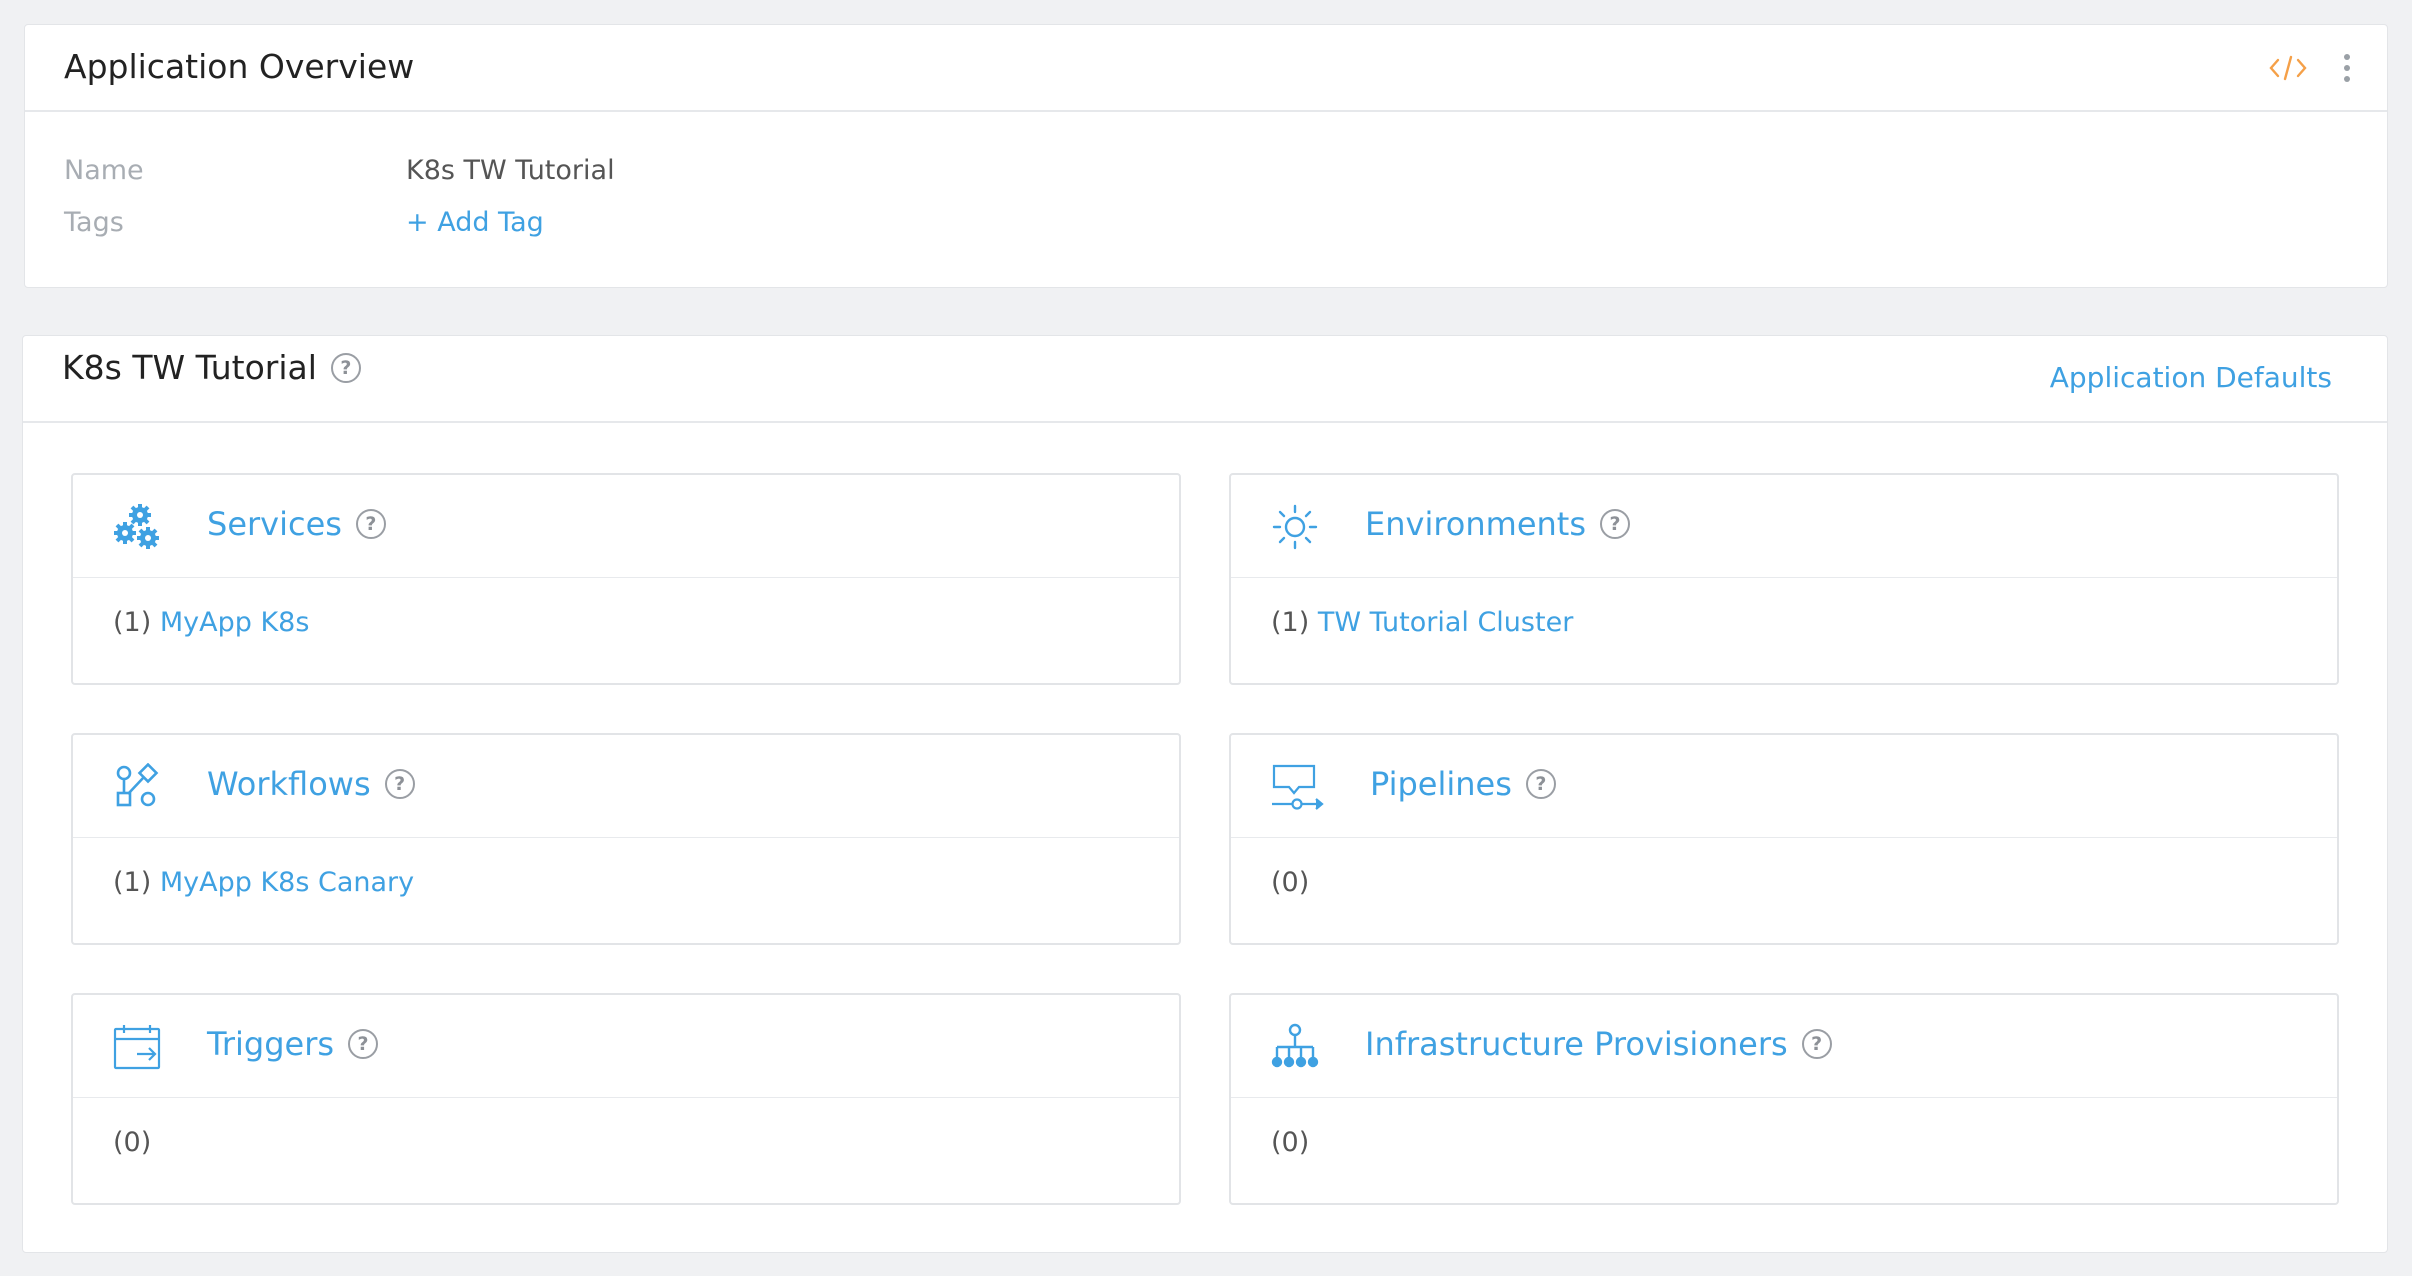 Image resolution: width=2412 pixels, height=1276 pixels. Describe the element at coordinates (289, 784) in the screenshot. I see `workflows-title: Workflows` at that location.